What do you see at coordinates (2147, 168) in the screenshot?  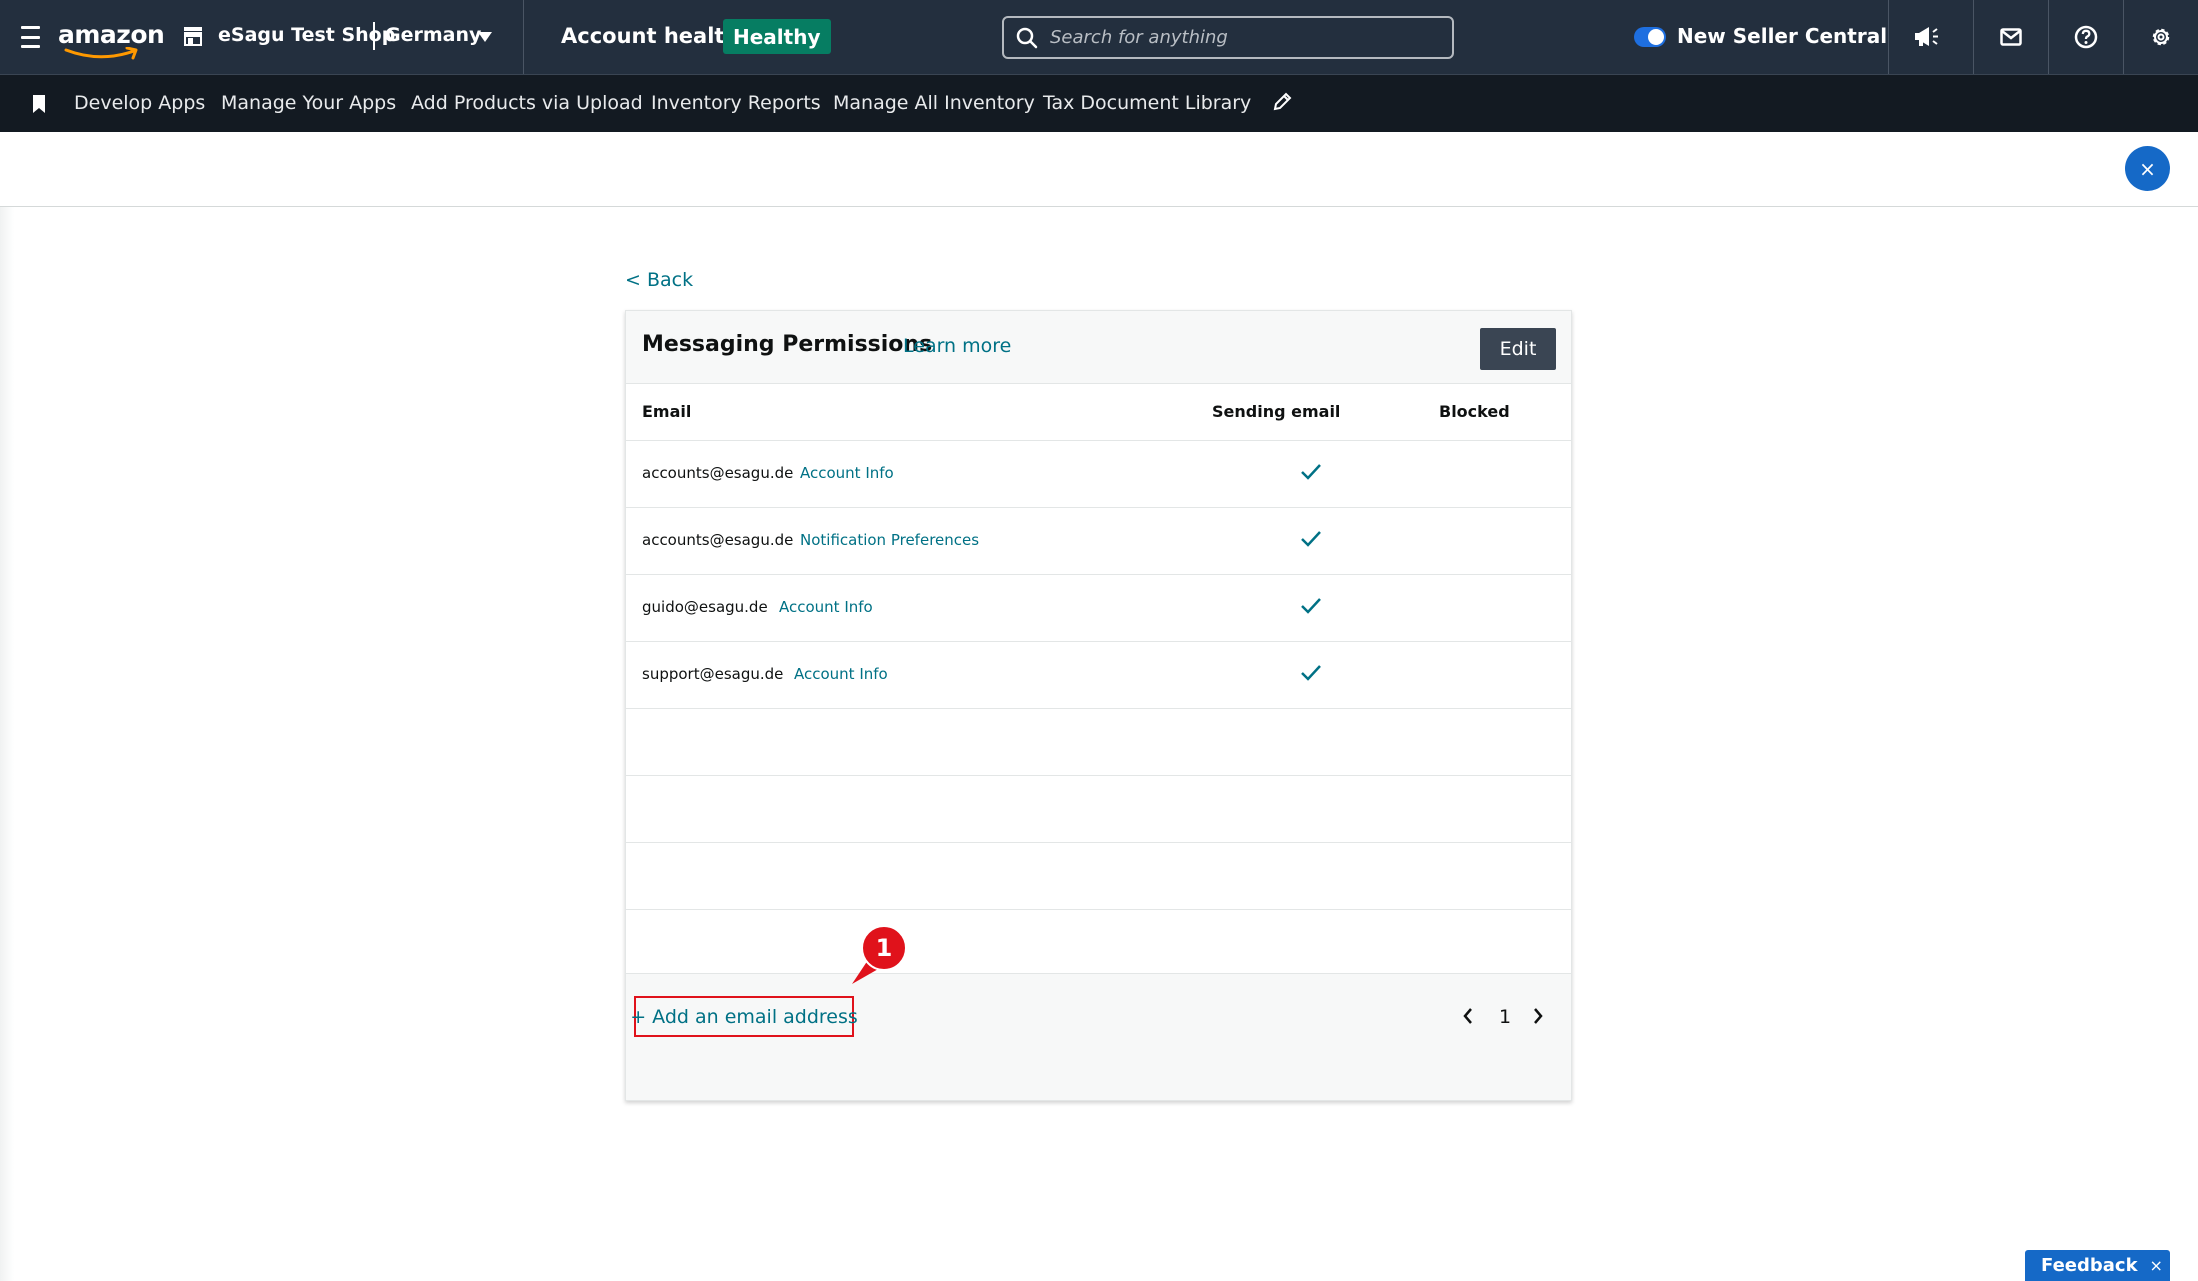 I see `close-button: ×` at bounding box center [2147, 168].